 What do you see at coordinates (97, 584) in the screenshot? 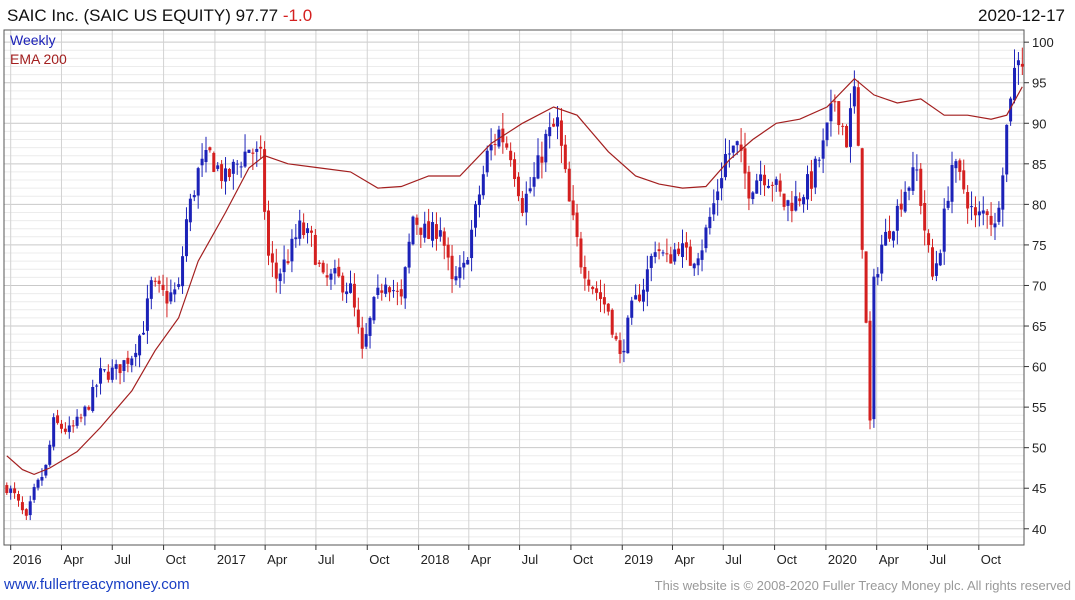
I see `website-link: www.fullertreacymoney.com` at bounding box center [97, 584].